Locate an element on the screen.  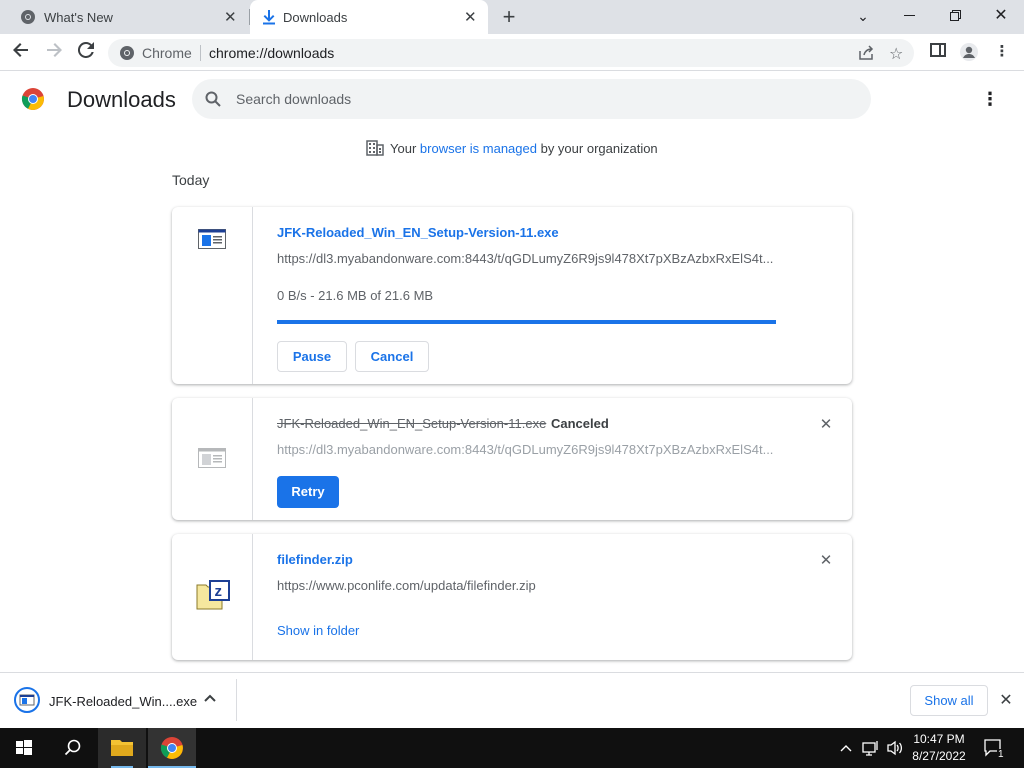
file-name-link: filefinder.zip is located at coordinates (315, 559).